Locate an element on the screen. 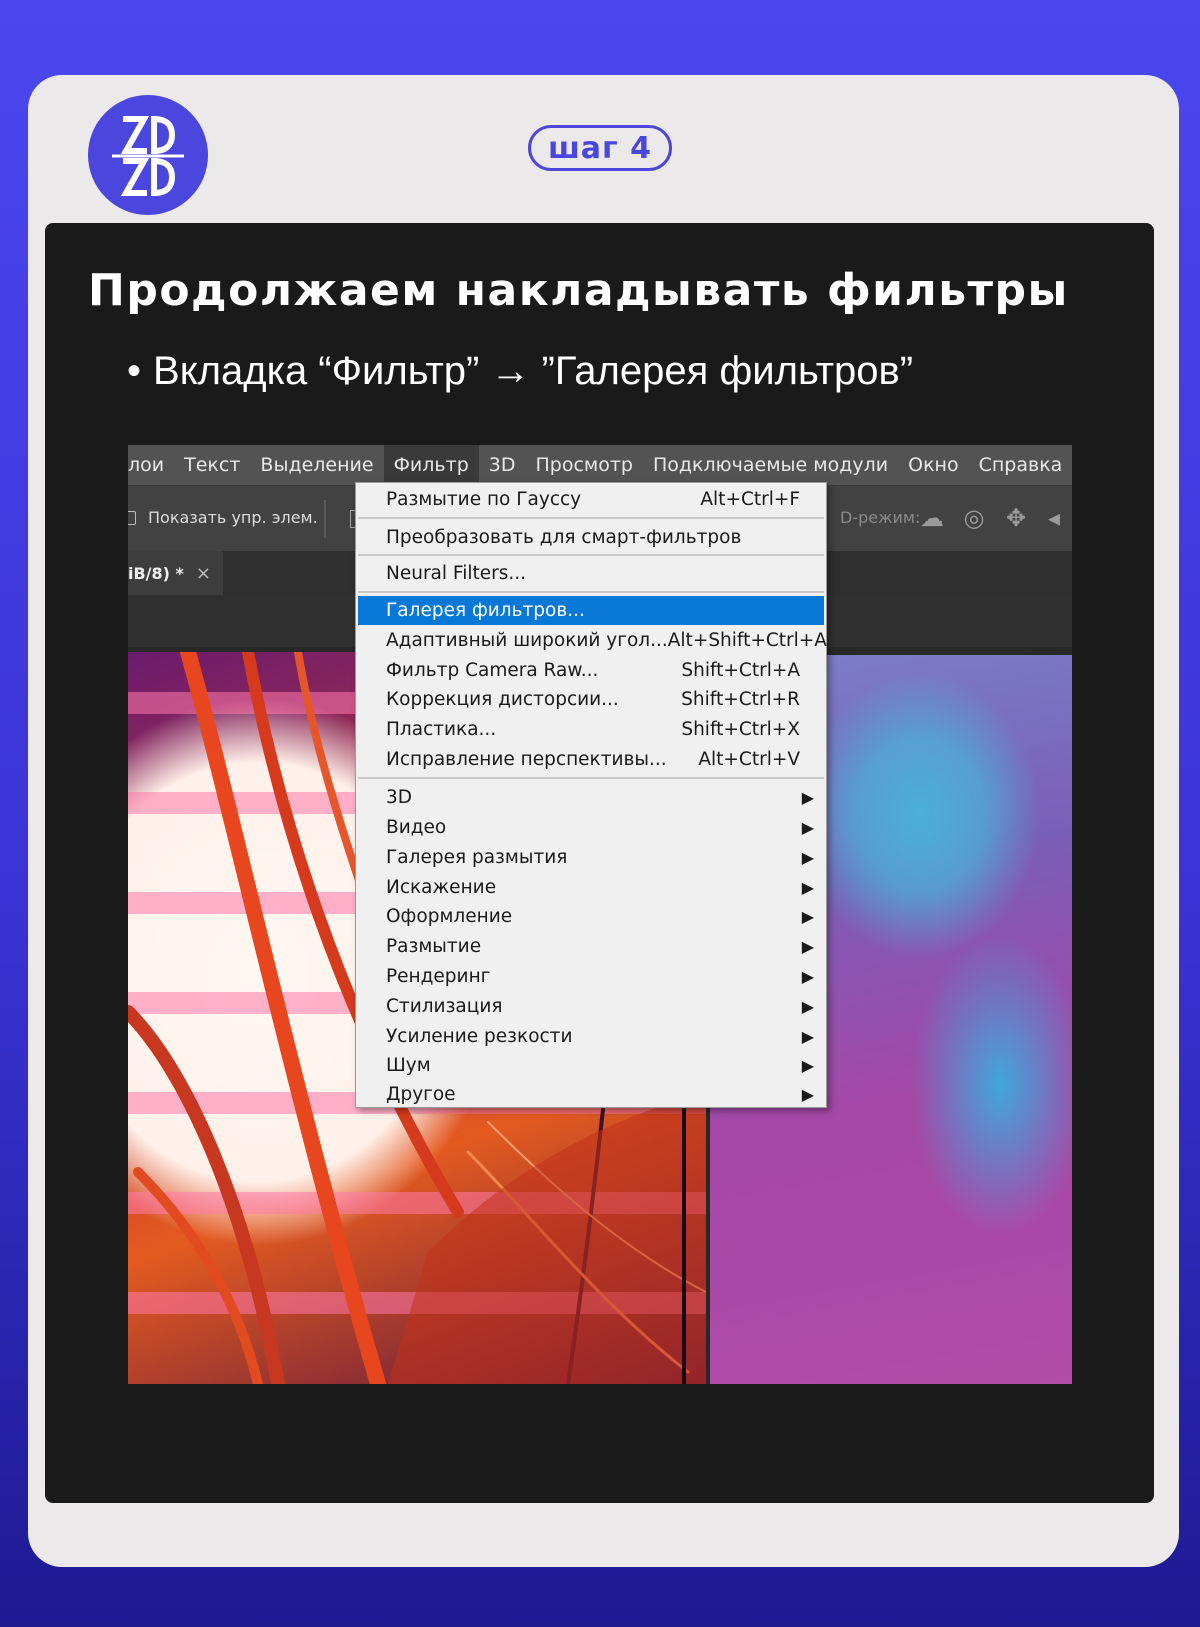 The width and height of the screenshot is (1200, 1627). document-tab: iB/8) * × is located at coordinates (175, 573).